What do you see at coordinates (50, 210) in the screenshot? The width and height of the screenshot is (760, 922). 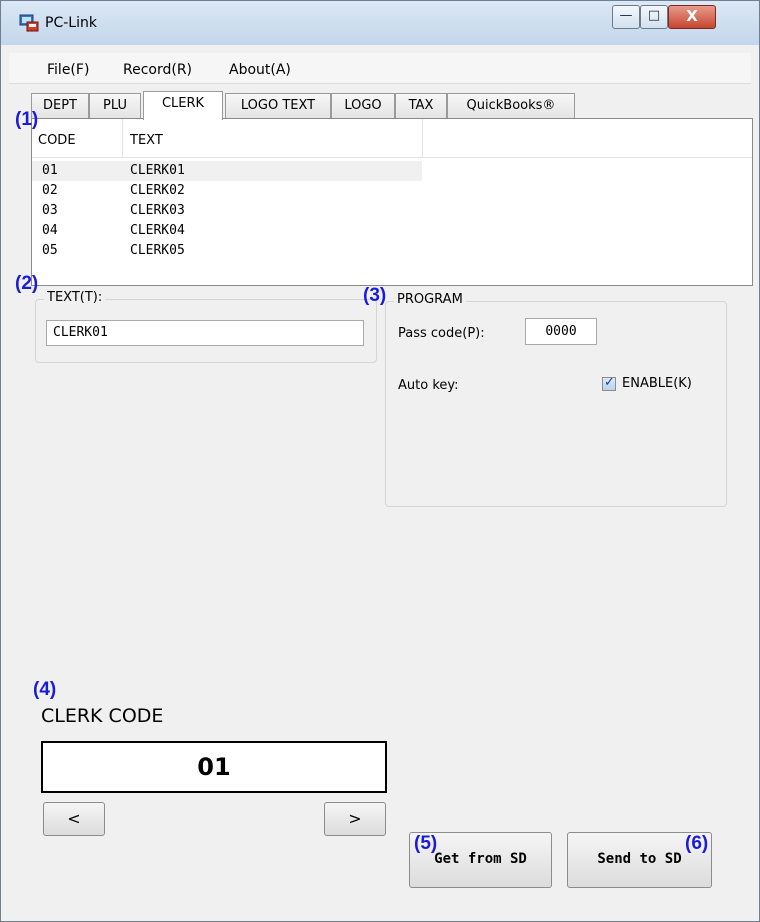 I see `cell-code: 03` at bounding box center [50, 210].